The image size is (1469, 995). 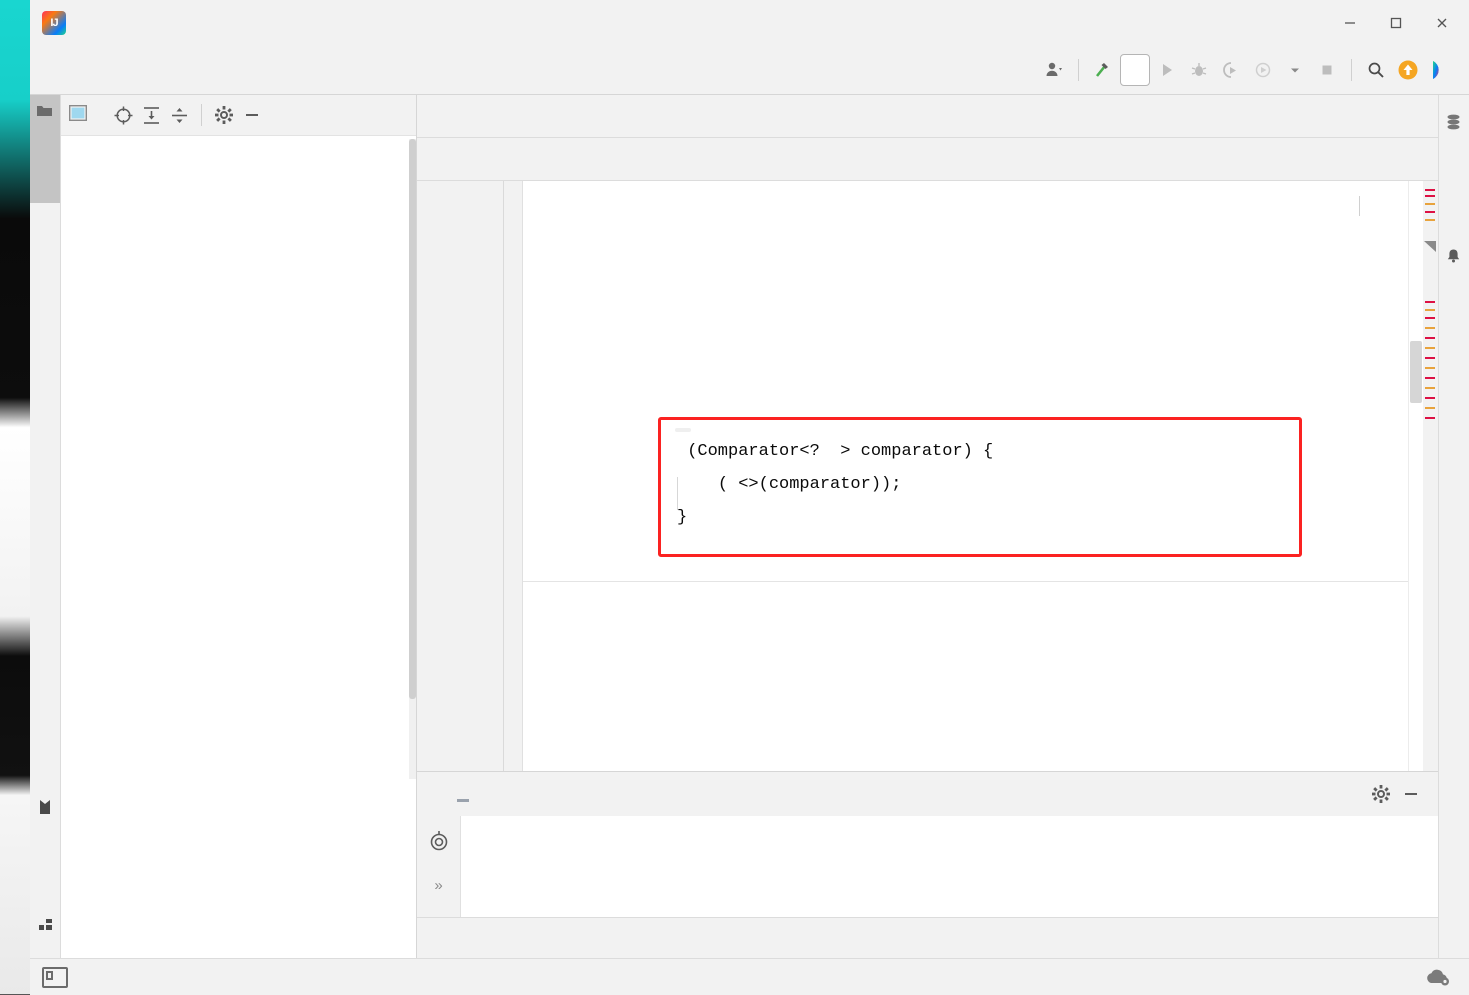 I want to click on ide-assistant-icon, so click(x=1440, y=70).